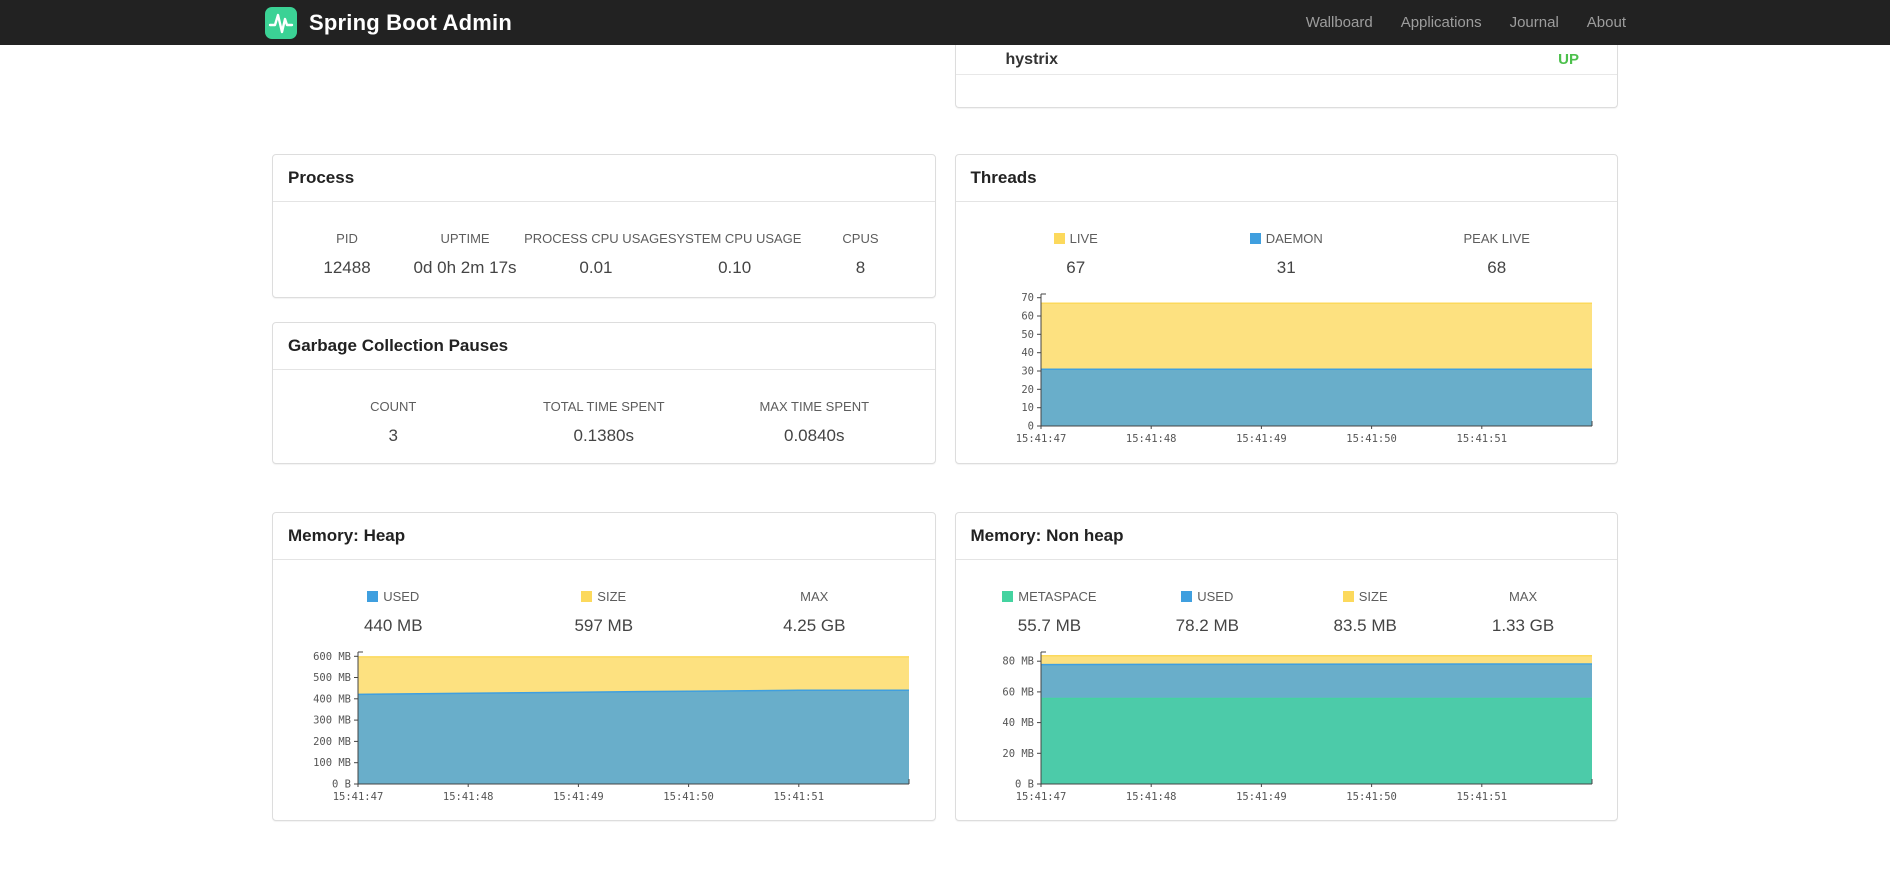 This screenshot has width=1890, height=892. What do you see at coordinates (604, 346) in the screenshot?
I see `gc-card-title: Garbage Collection Pauses` at bounding box center [604, 346].